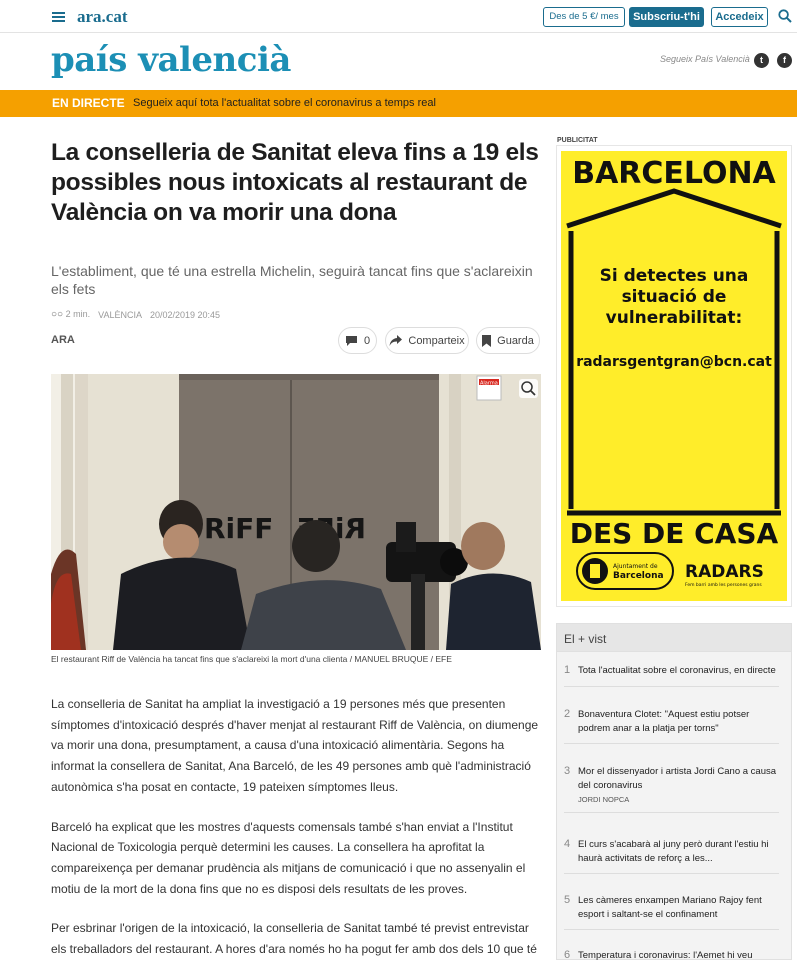 Image resolution: width=797 pixels, height=960 pixels. I want to click on glasses-icon: ○○, so click(57, 314).